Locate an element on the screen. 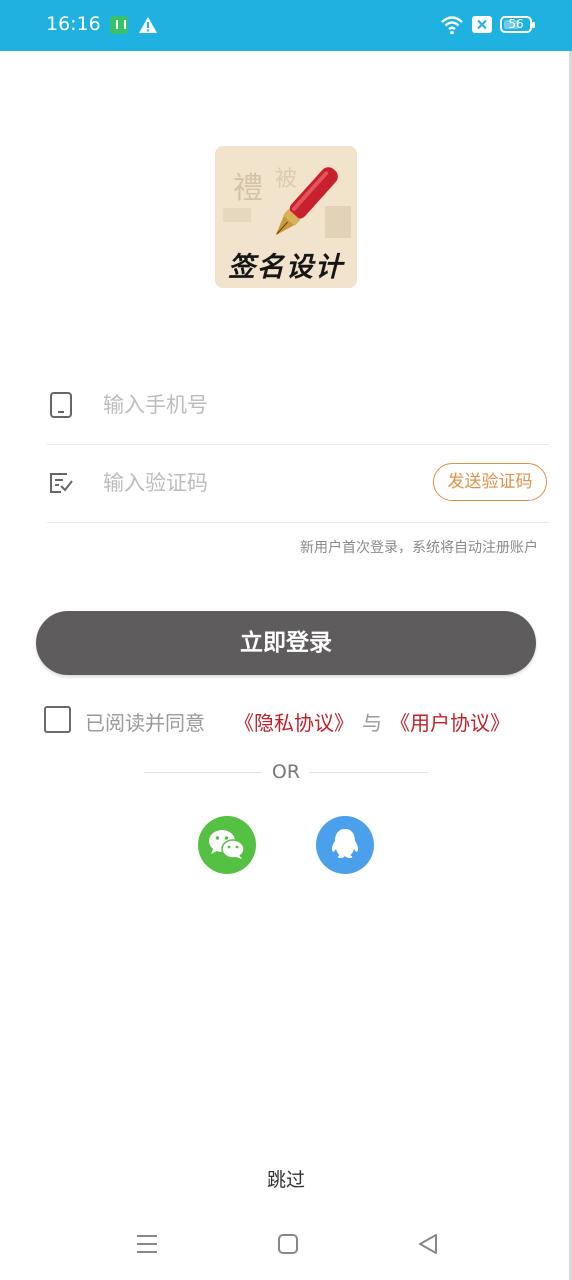 The image size is (572, 1280). agree-and-text: 与 is located at coordinates (372, 723).